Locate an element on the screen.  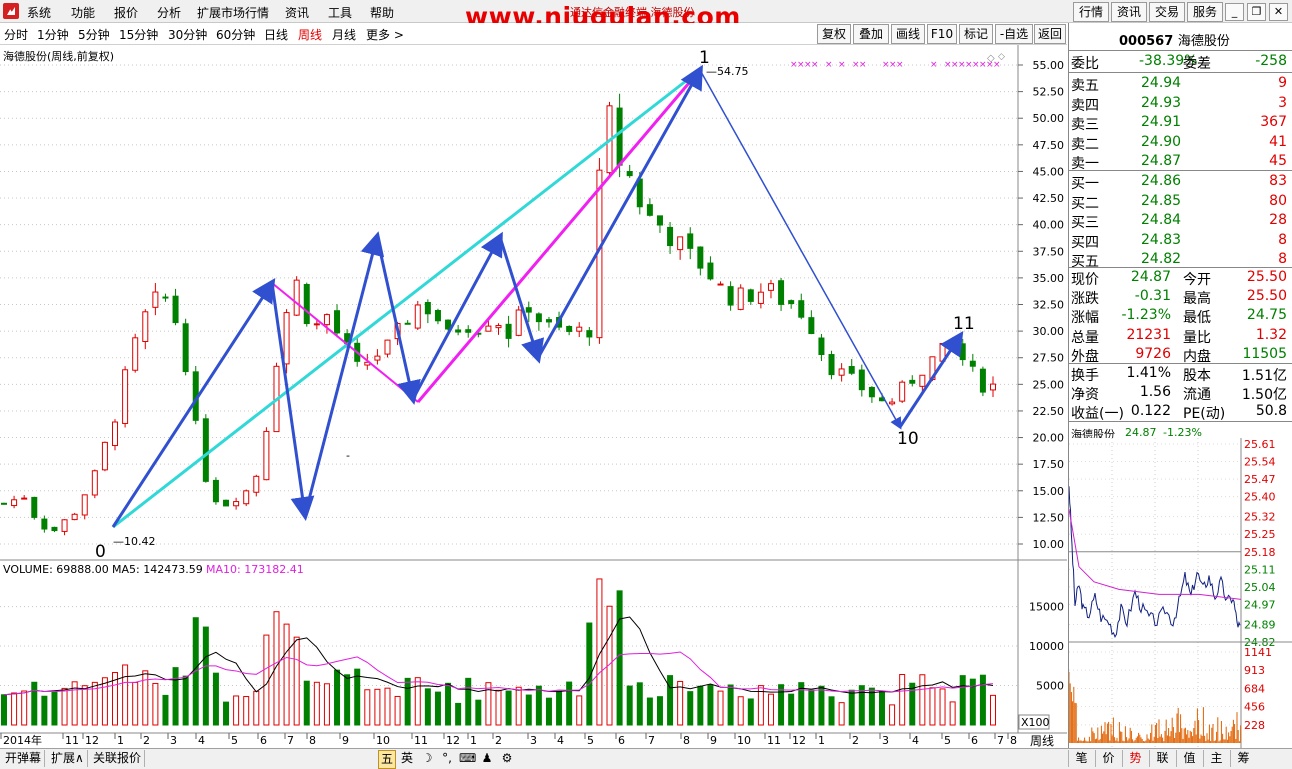
trade-button: 交易 is located at coordinates (1167, 12).